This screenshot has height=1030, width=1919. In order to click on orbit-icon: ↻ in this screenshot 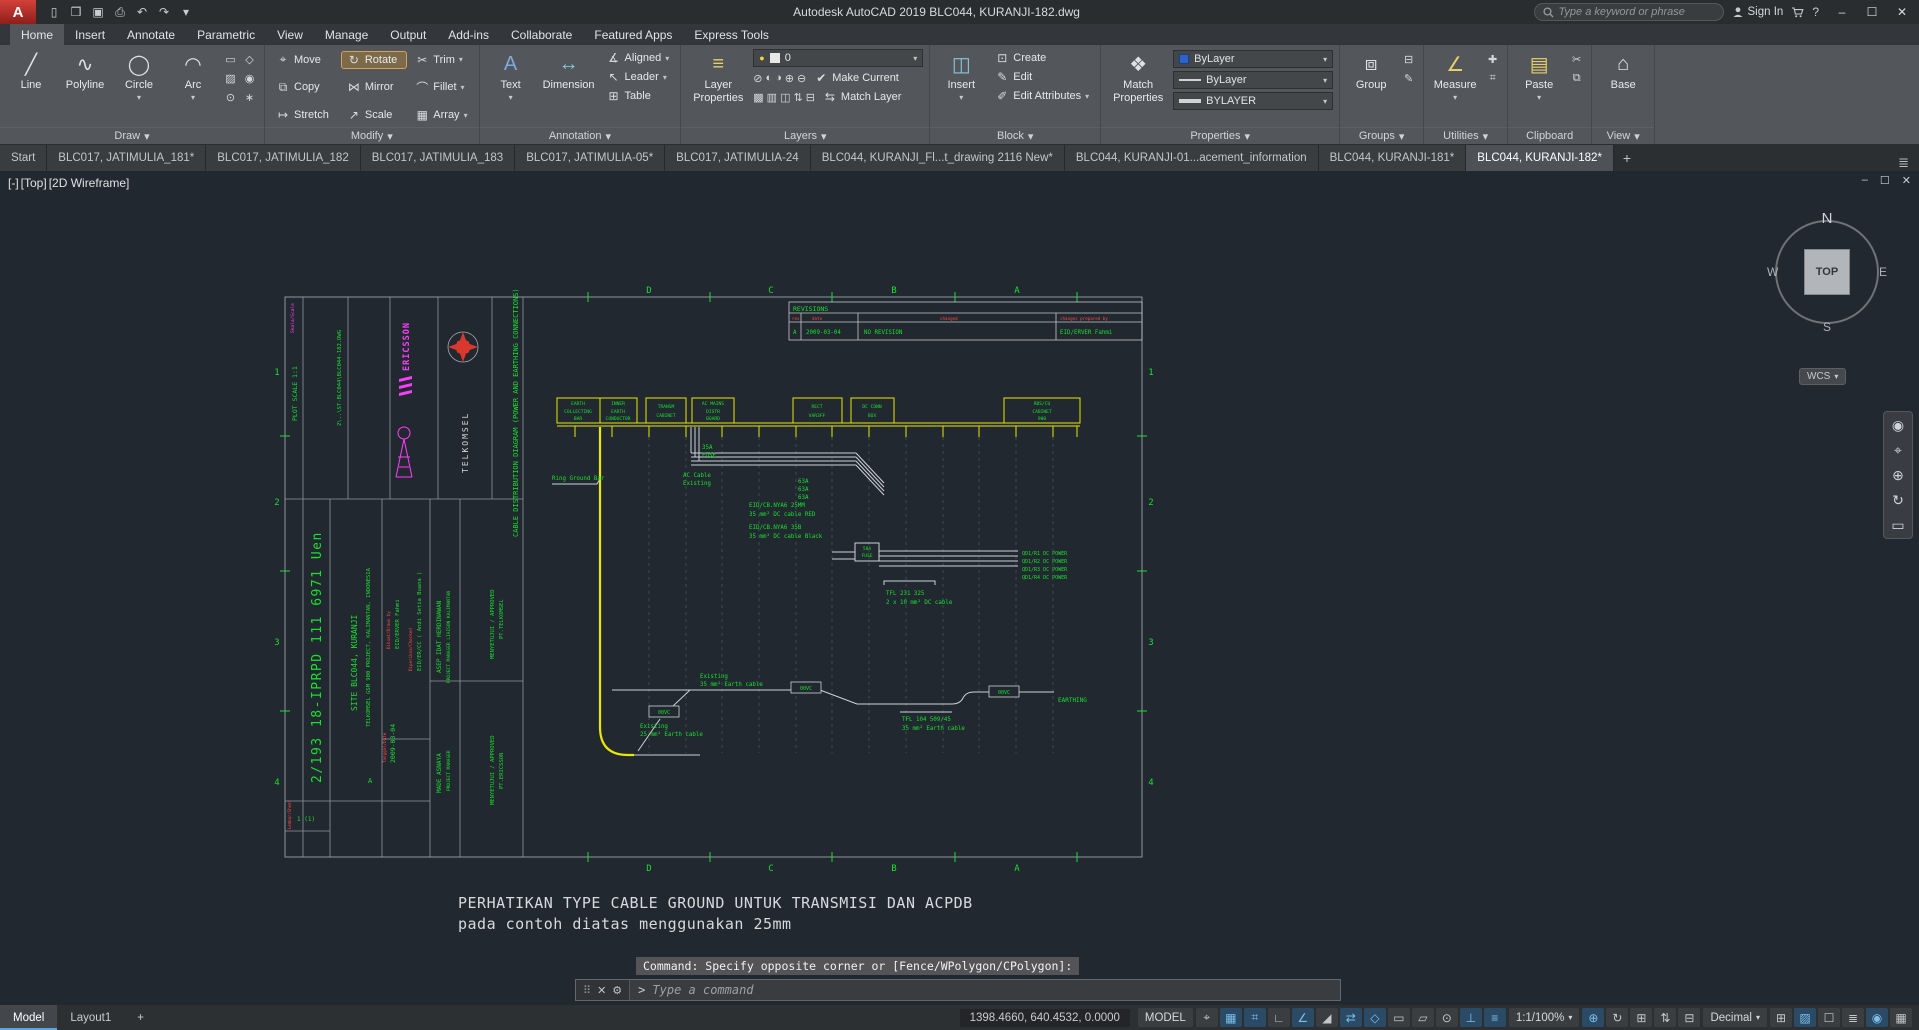, I will do `click(1898, 500)`.